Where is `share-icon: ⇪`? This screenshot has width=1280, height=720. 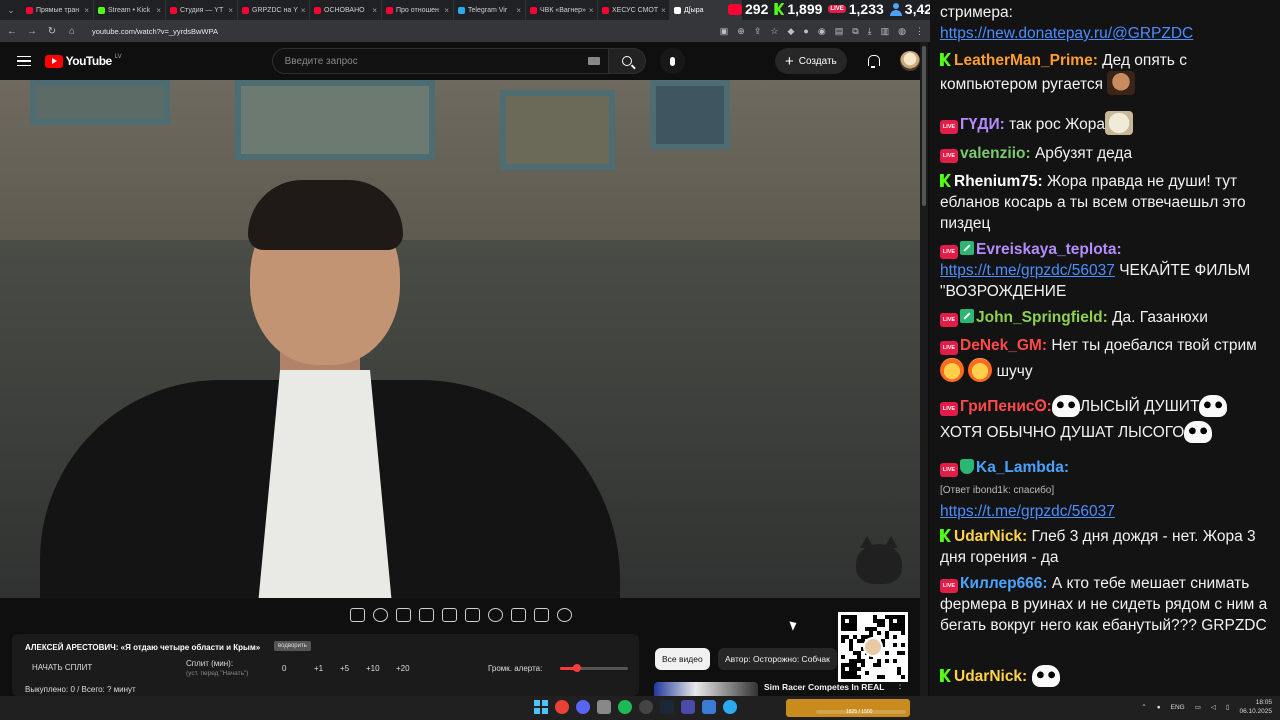
share-icon: ⇪ is located at coordinates (758, 31).